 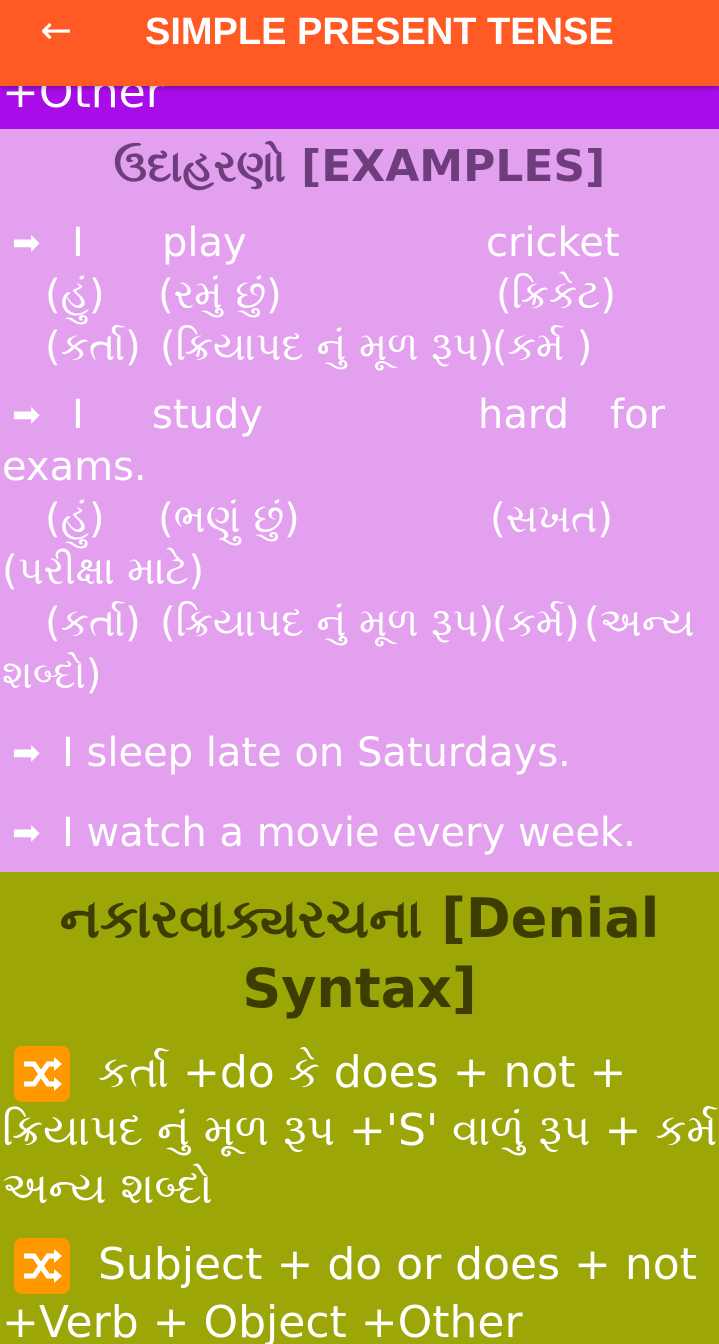 I want to click on example2-gujarati-other: (પરીક્ષા માટે), so click(x=103, y=571).